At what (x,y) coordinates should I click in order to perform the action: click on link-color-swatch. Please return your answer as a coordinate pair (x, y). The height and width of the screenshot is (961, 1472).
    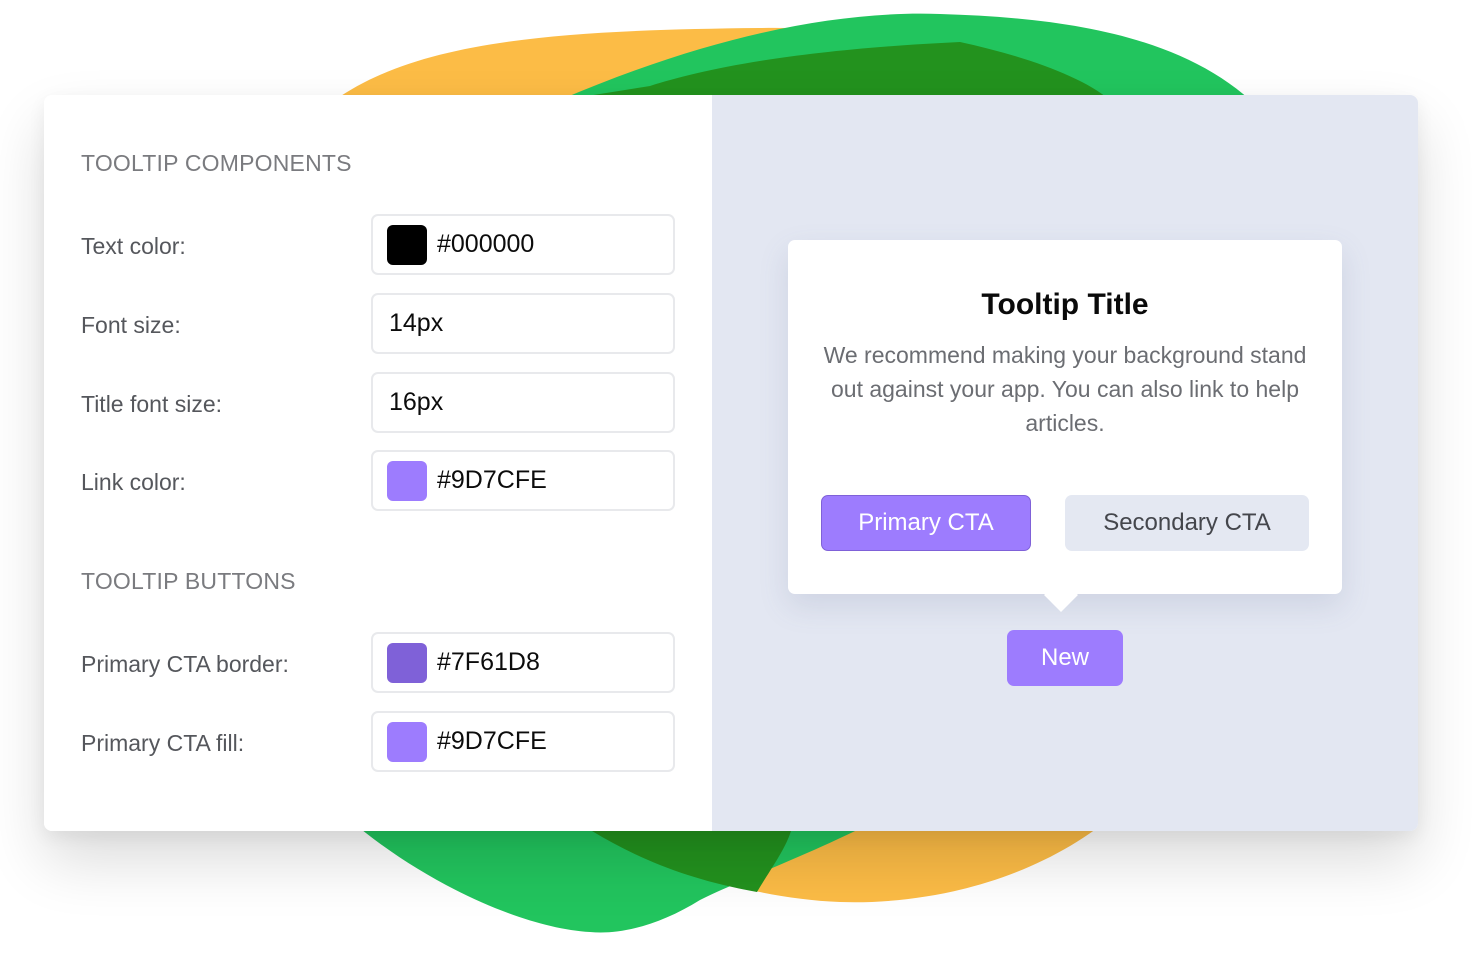
    Looking at the image, I should click on (407, 480).